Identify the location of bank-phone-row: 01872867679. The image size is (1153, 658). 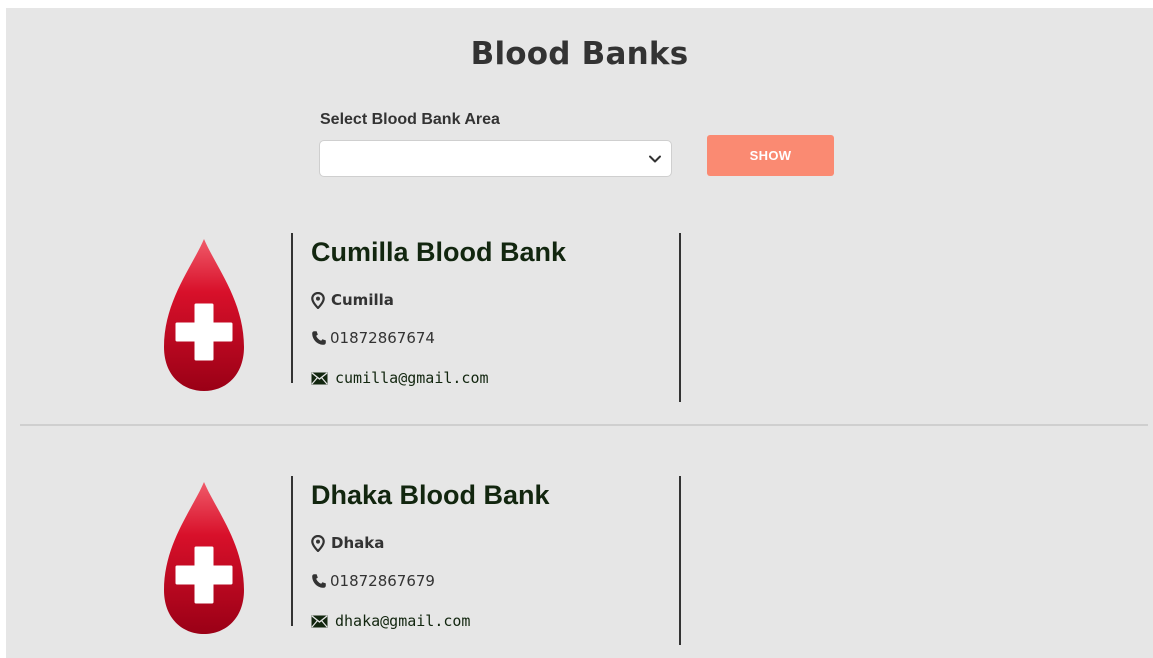
(373, 581).